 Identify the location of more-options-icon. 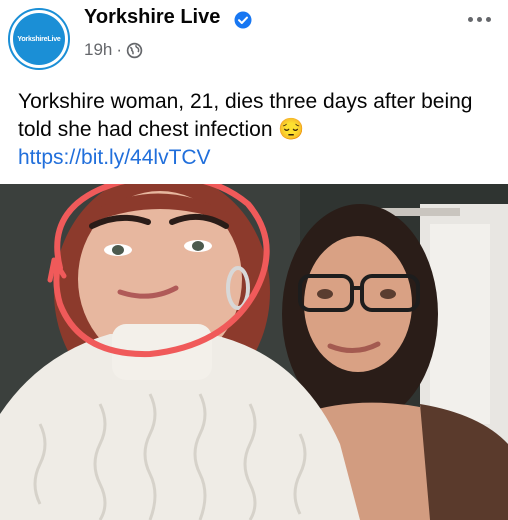
(479, 19).